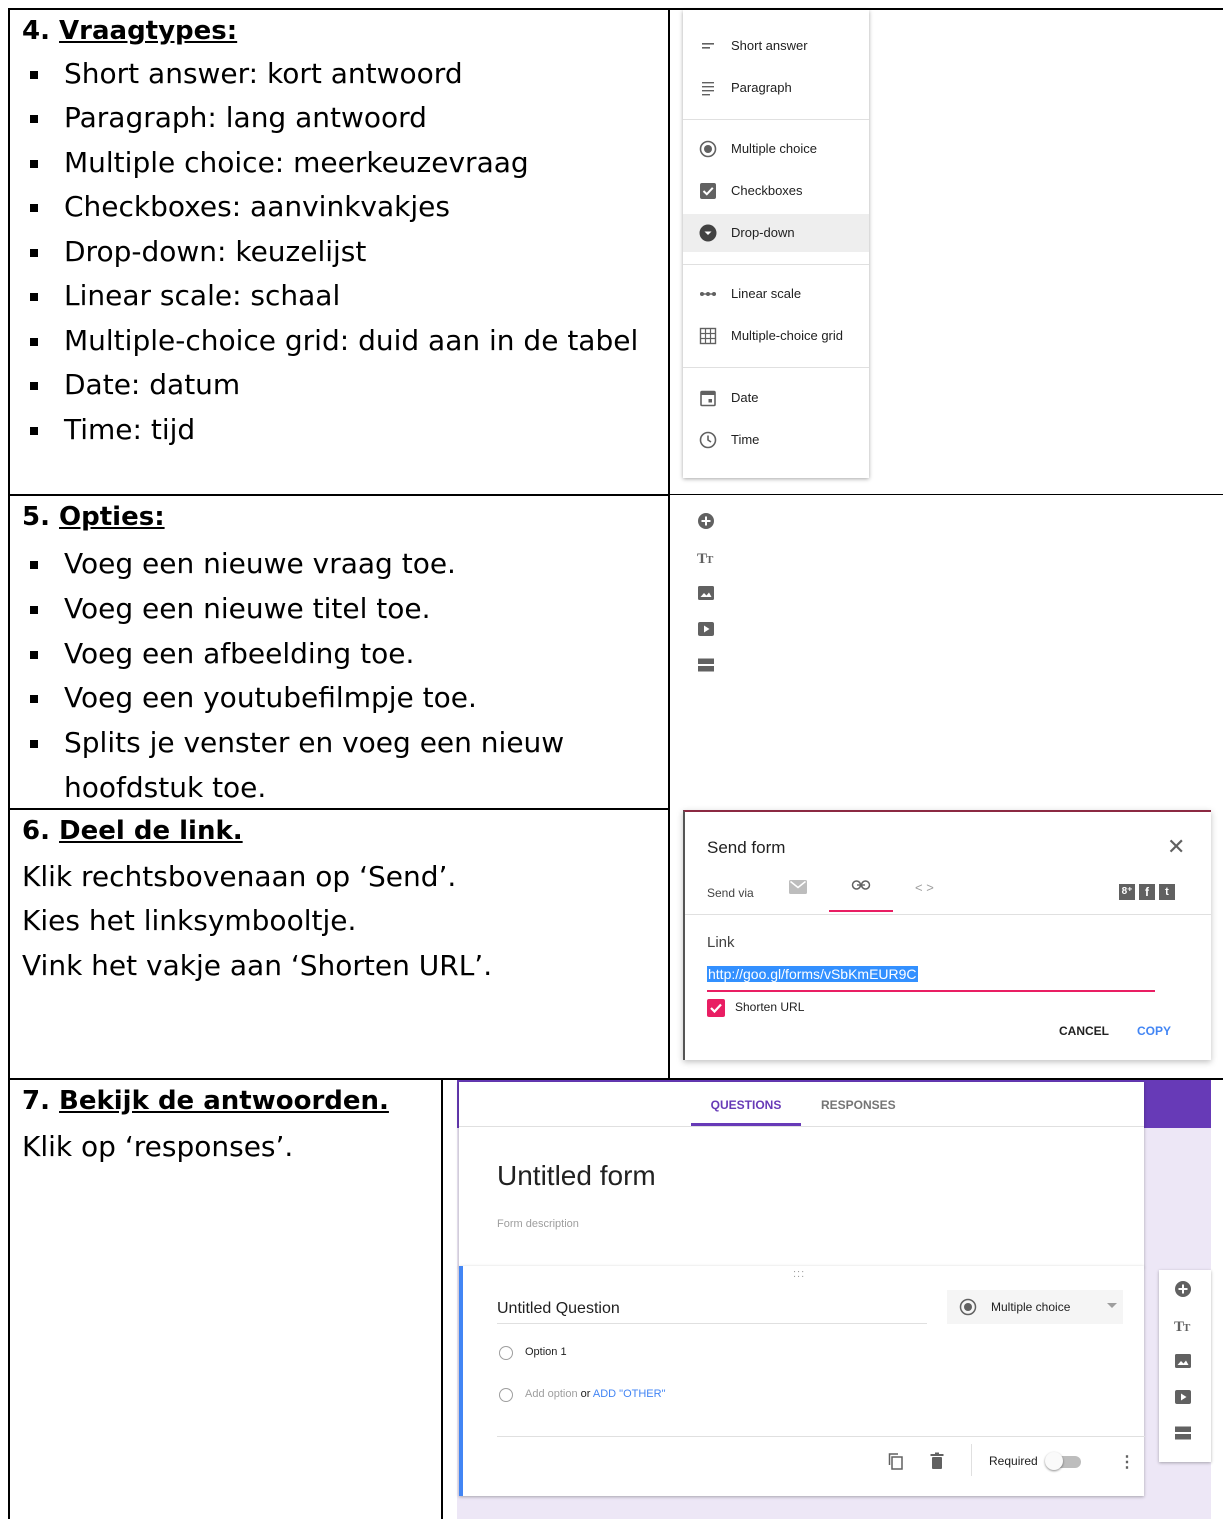 Image resolution: width=1223 pixels, height=1519 pixels. I want to click on required-label: Required, so click(1013, 1461).